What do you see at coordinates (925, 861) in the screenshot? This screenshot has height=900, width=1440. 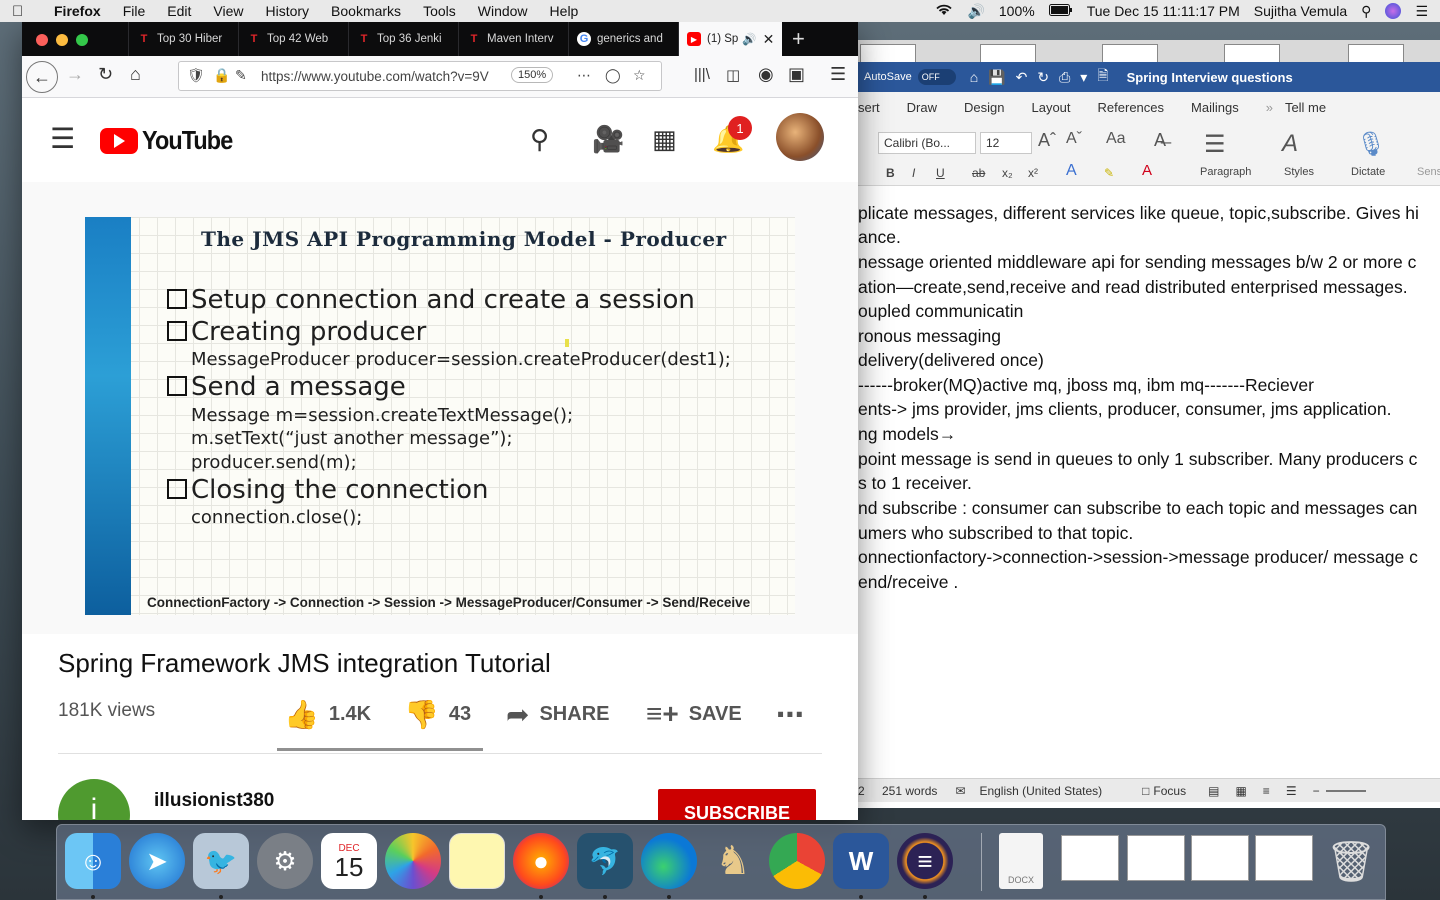 I see `eclipse-icon: ≡` at bounding box center [925, 861].